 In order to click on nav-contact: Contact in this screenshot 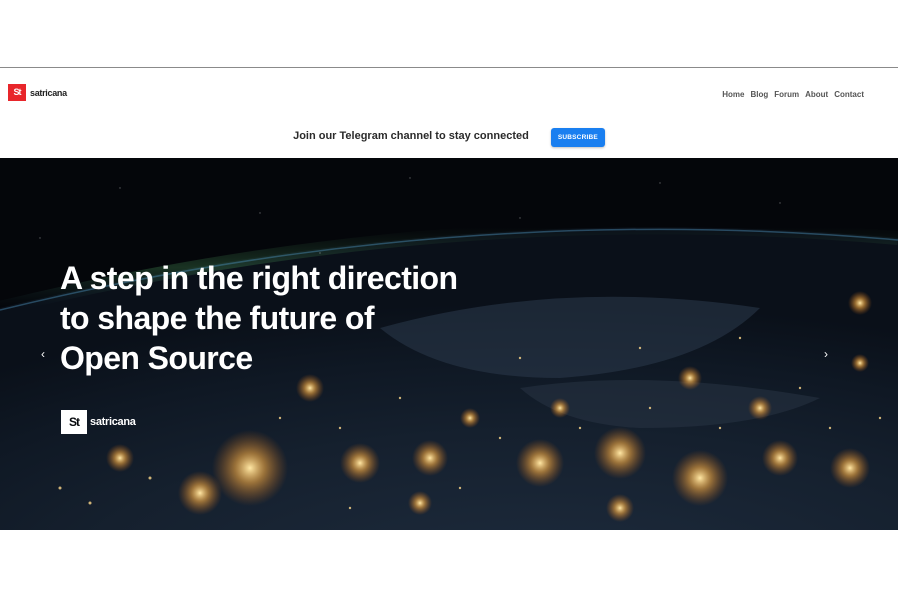, I will do `click(849, 94)`.